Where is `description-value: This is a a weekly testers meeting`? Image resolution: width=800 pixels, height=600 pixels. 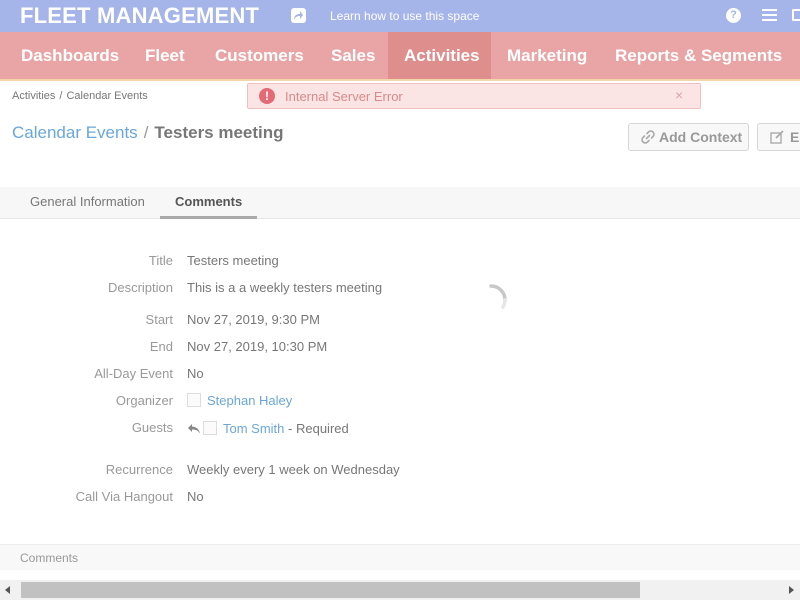 description-value: This is a a weekly testers meeting is located at coordinates (285, 287).